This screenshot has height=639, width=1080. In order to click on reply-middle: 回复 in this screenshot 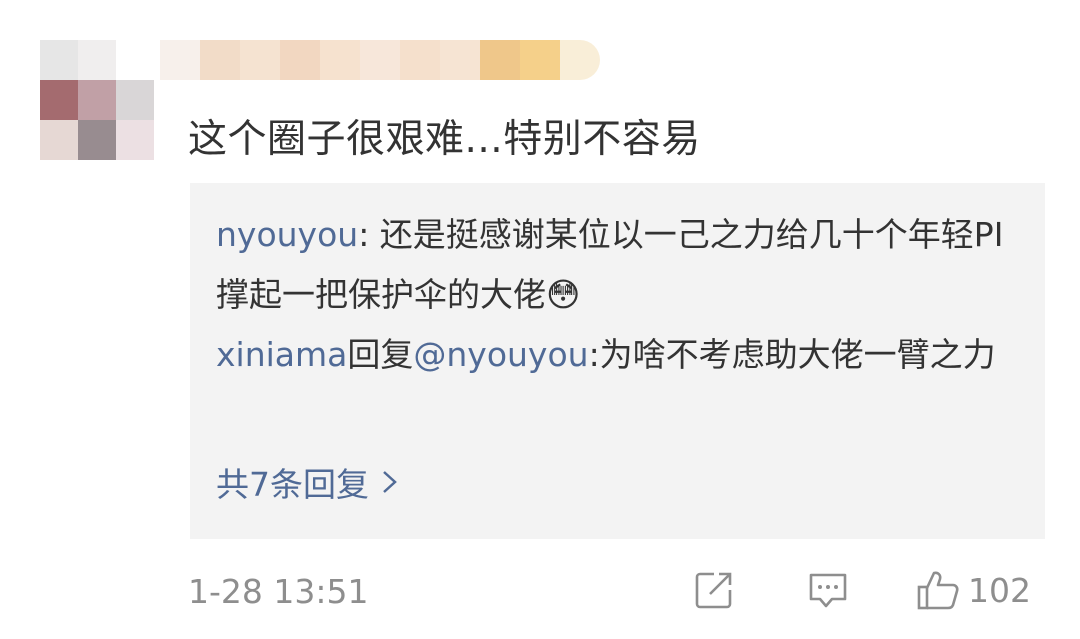, I will do `click(380, 354)`.